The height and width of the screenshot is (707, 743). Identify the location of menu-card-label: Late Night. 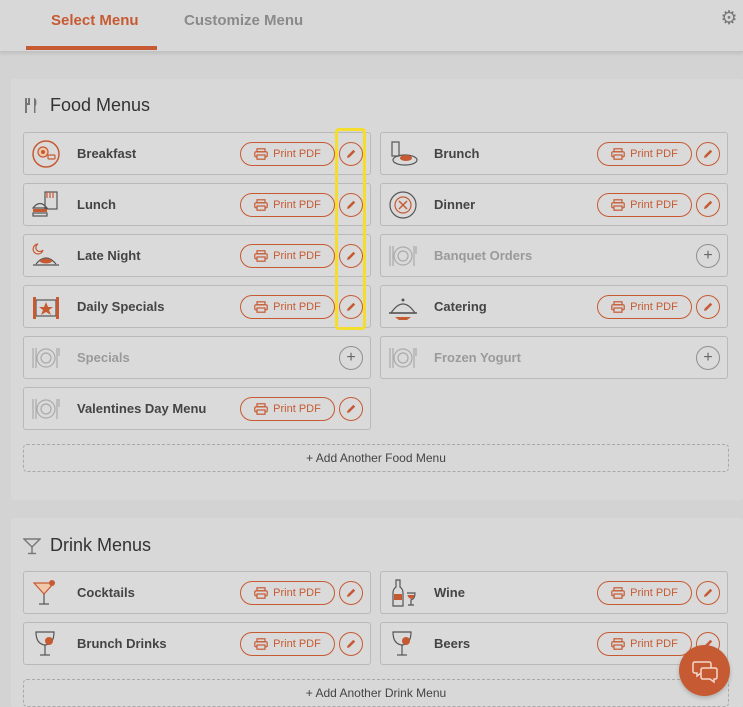
(109, 255).